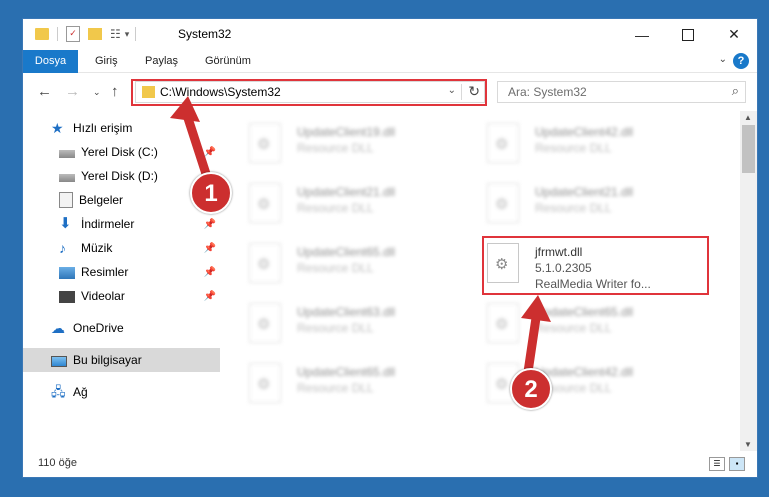 The image size is (769, 497). Describe the element at coordinates (584, 372) in the screenshot. I see `file-name: UpdateClient42.dll` at that location.